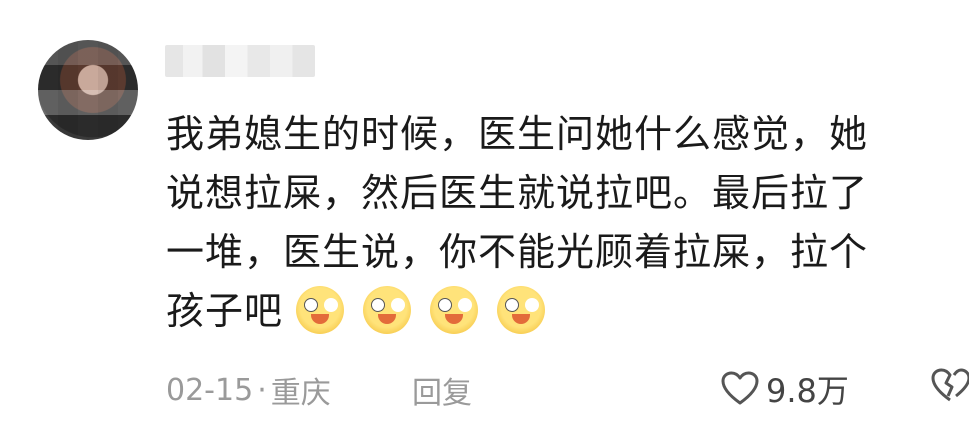  Describe the element at coordinates (517, 252) in the screenshot. I see `comment-line-3: 一堆，医生说，你不能光顾着拉屎，拉个` at that location.